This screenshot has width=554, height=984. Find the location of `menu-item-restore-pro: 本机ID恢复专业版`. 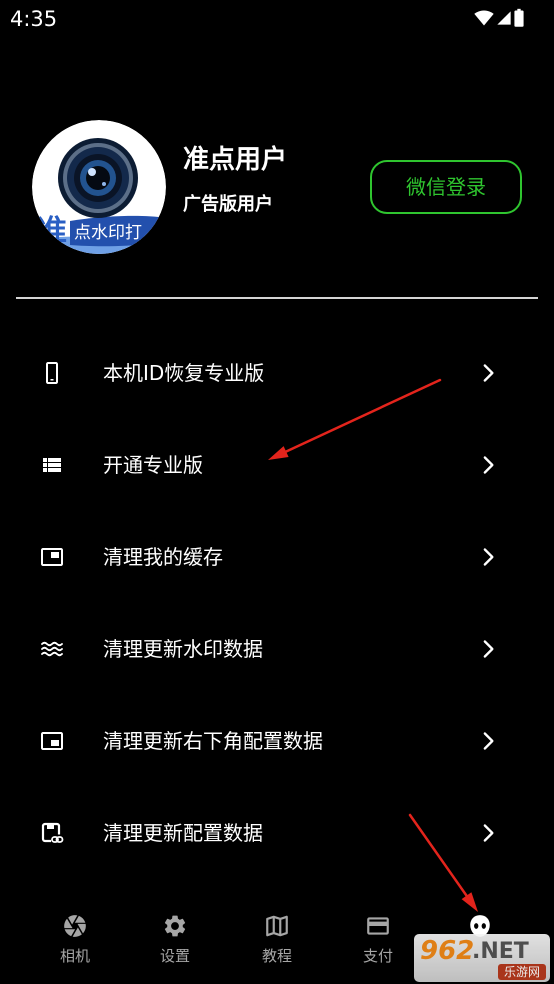

menu-item-restore-pro: 本机ID恢复专业版 is located at coordinates (277, 373).